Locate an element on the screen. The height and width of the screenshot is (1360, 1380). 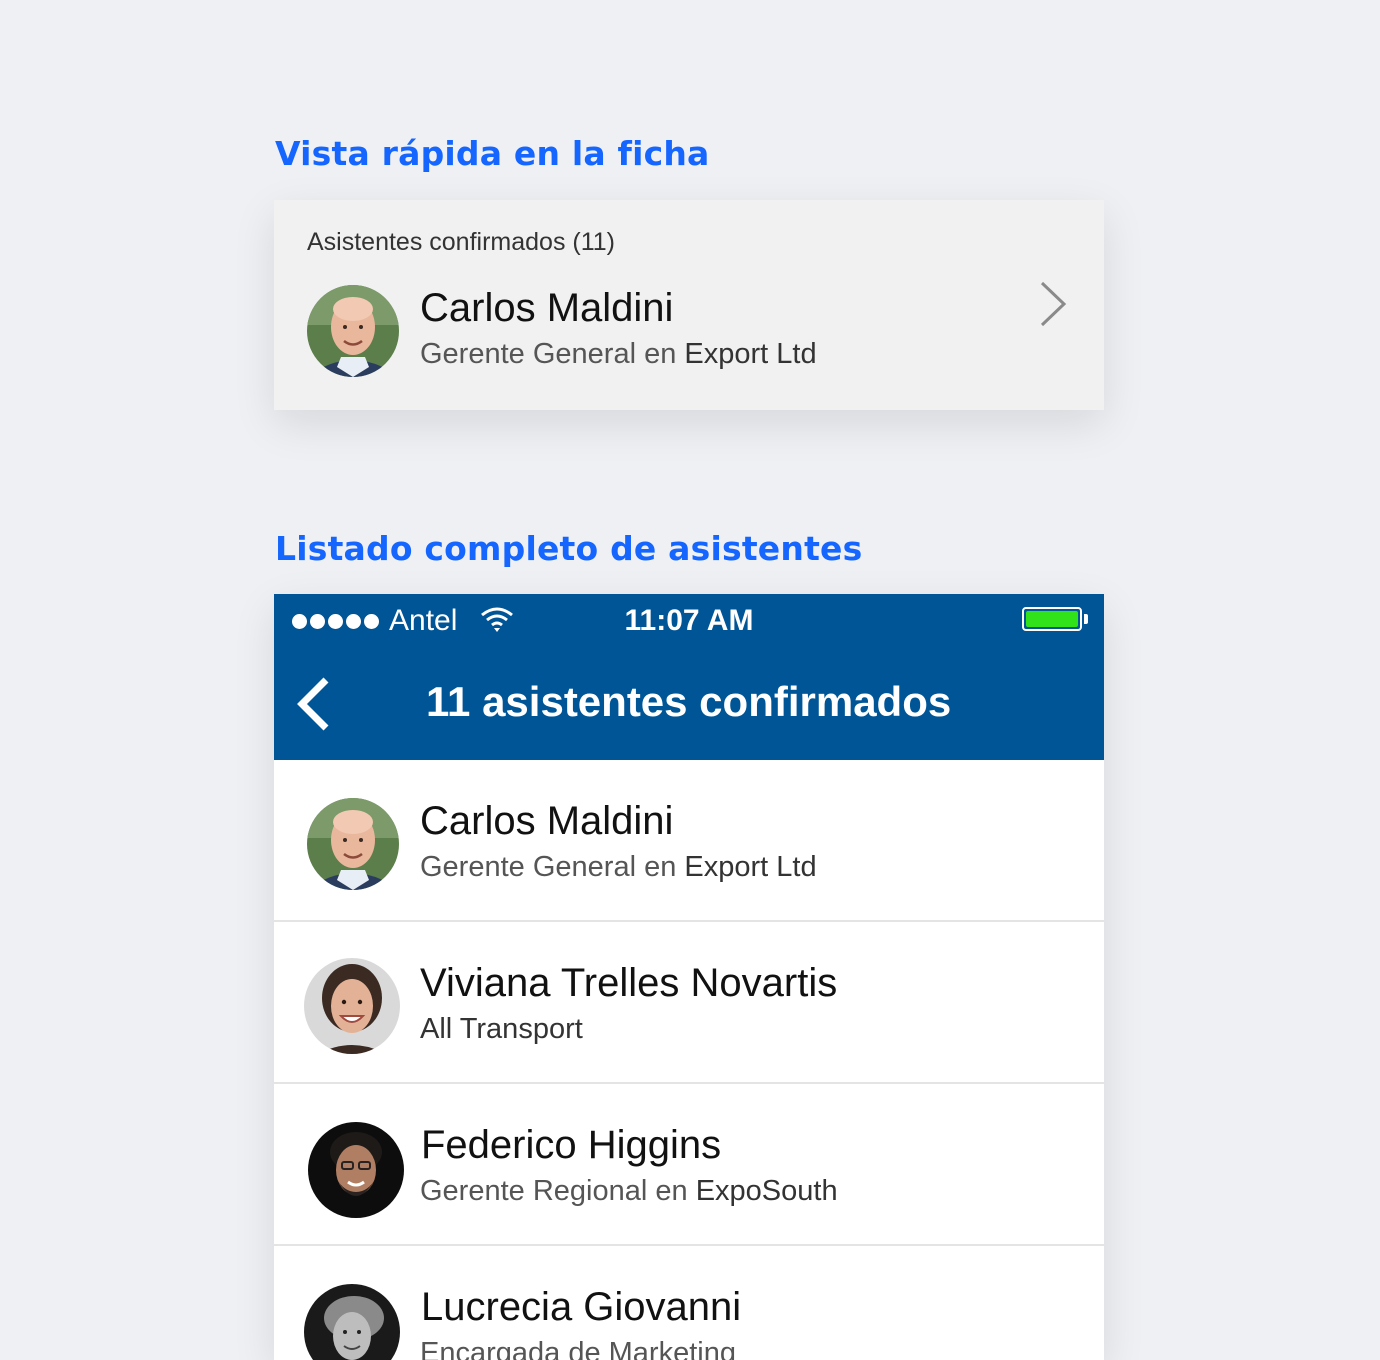
attendee-role: Encargada de Marketing is located at coordinates (578, 1348).